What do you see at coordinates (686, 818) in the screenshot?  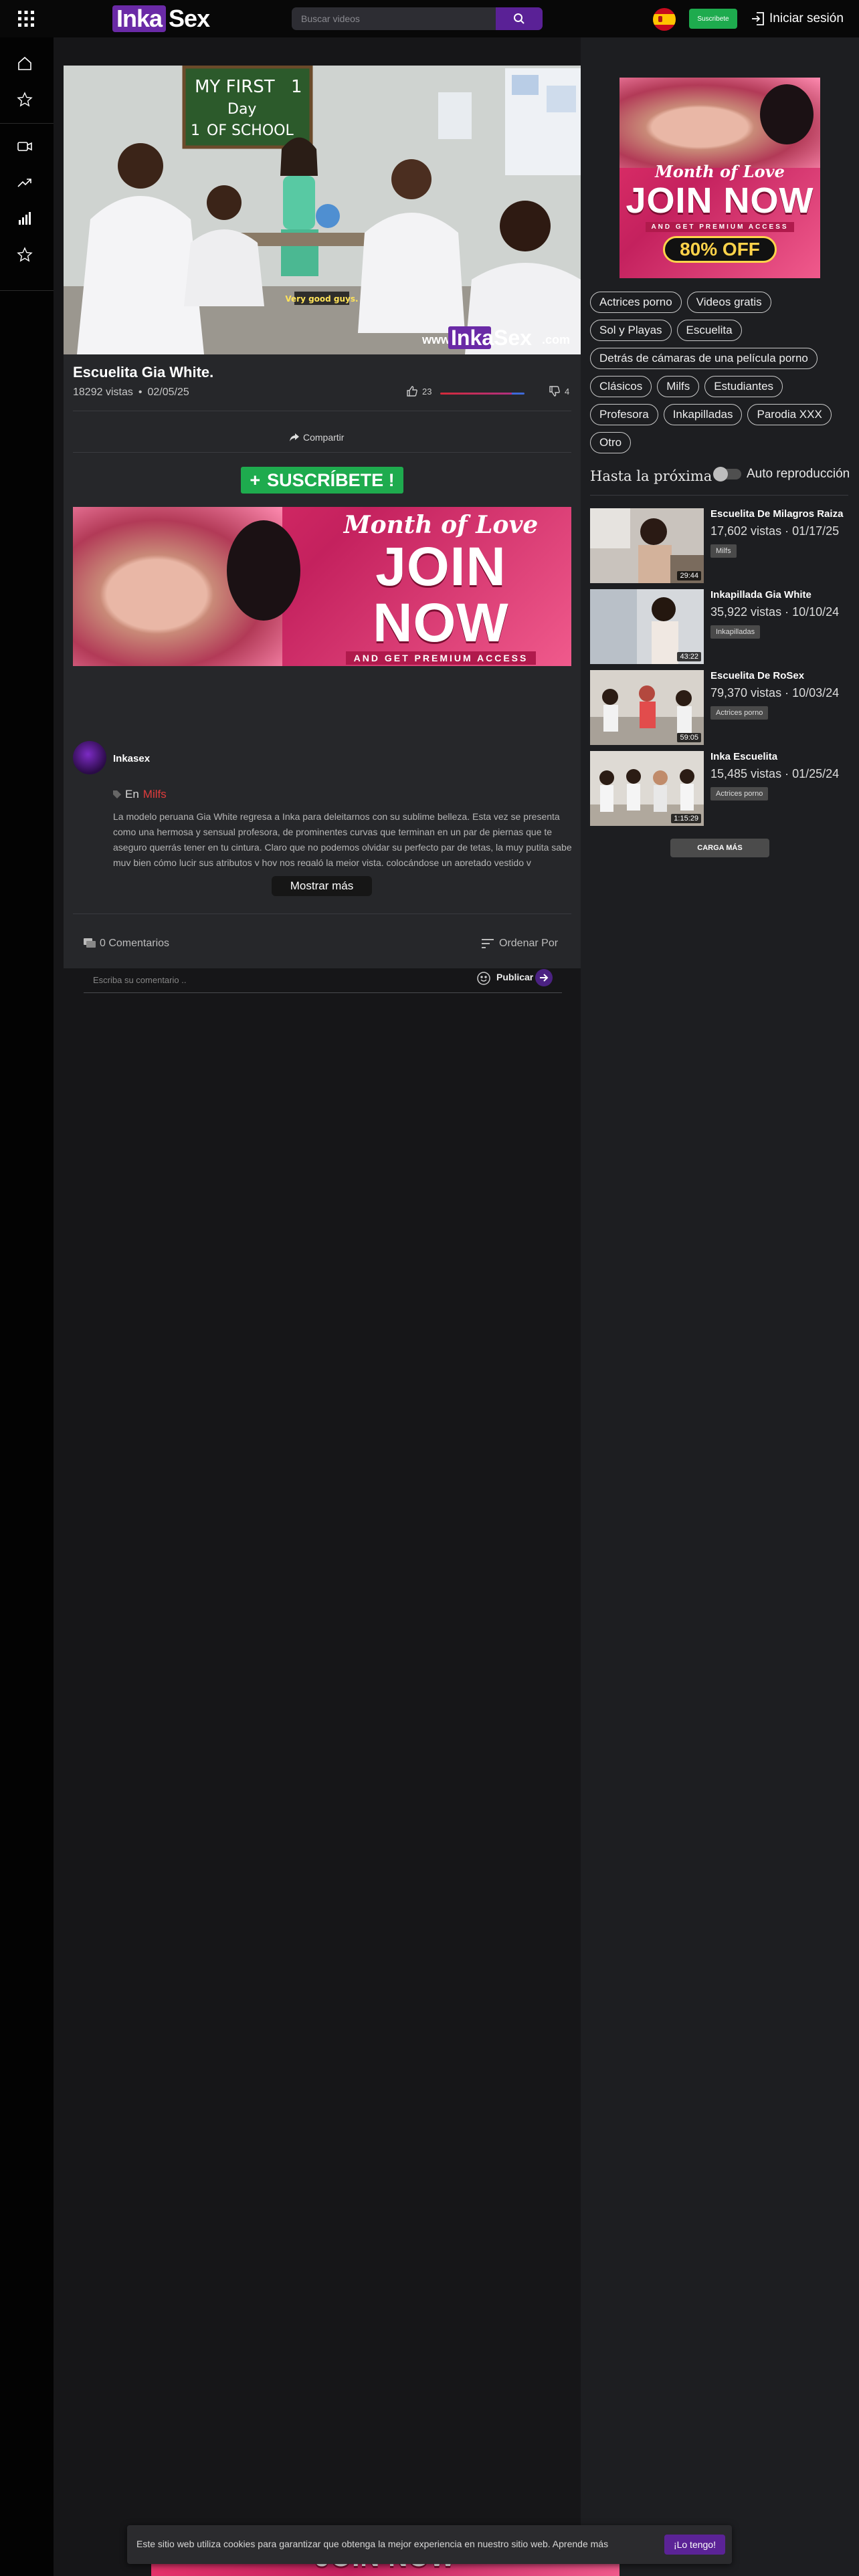 I see `video-duration: 1:15:29` at bounding box center [686, 818].